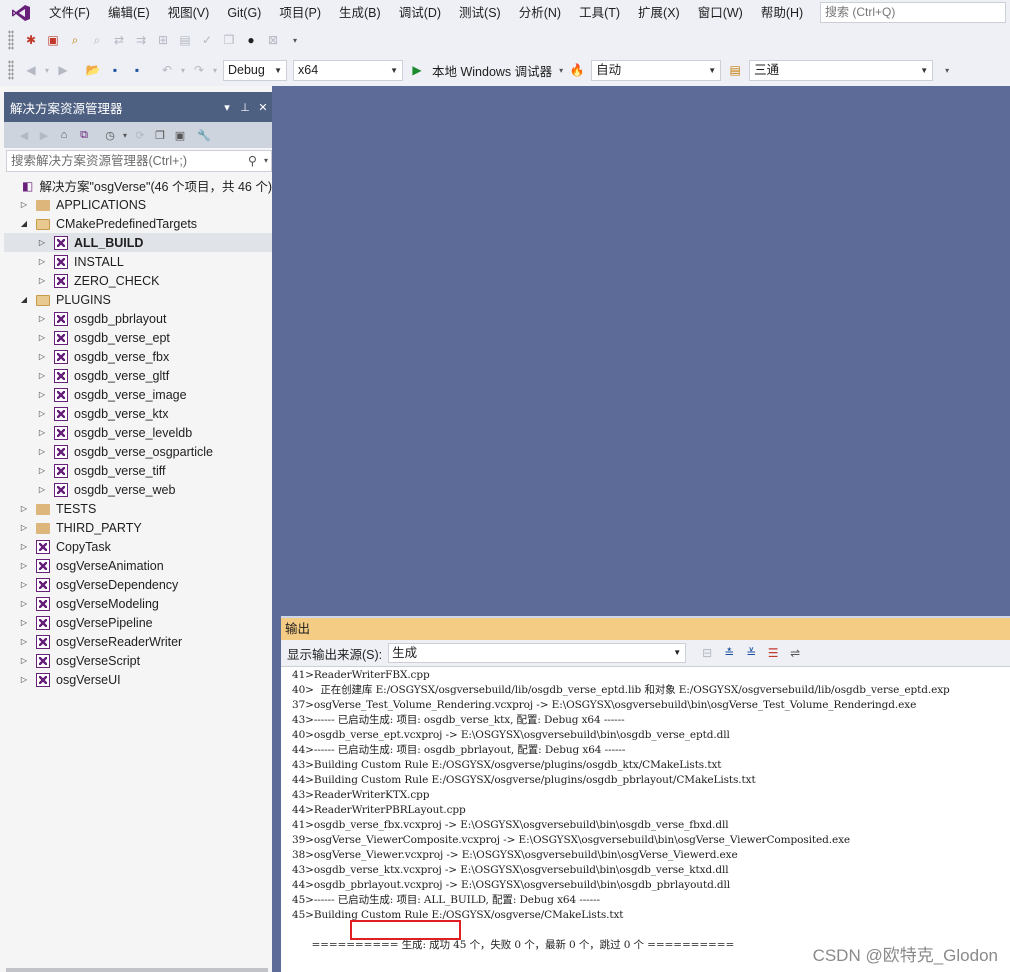 This screenshot has height=972, width=1010. What do you see at coordinates (537, 653) in the screenshot?
I see `output-source-select: 生成 ▼` at bounding box center [537, 653].